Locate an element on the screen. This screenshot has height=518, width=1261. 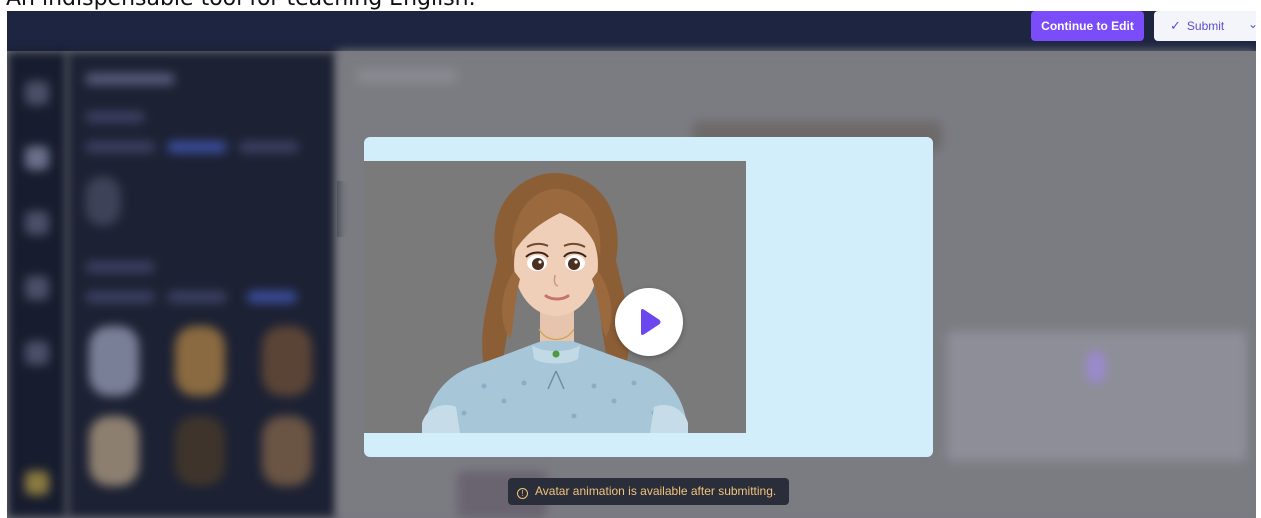
rail-premium-icon is located at coordinates (37, 483).